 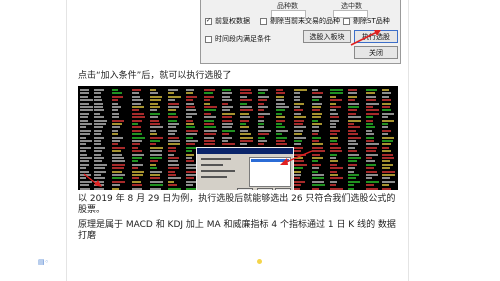 I want to click on time-period-checkbox: 时间段内满足条件, so click(x=238, y=39).